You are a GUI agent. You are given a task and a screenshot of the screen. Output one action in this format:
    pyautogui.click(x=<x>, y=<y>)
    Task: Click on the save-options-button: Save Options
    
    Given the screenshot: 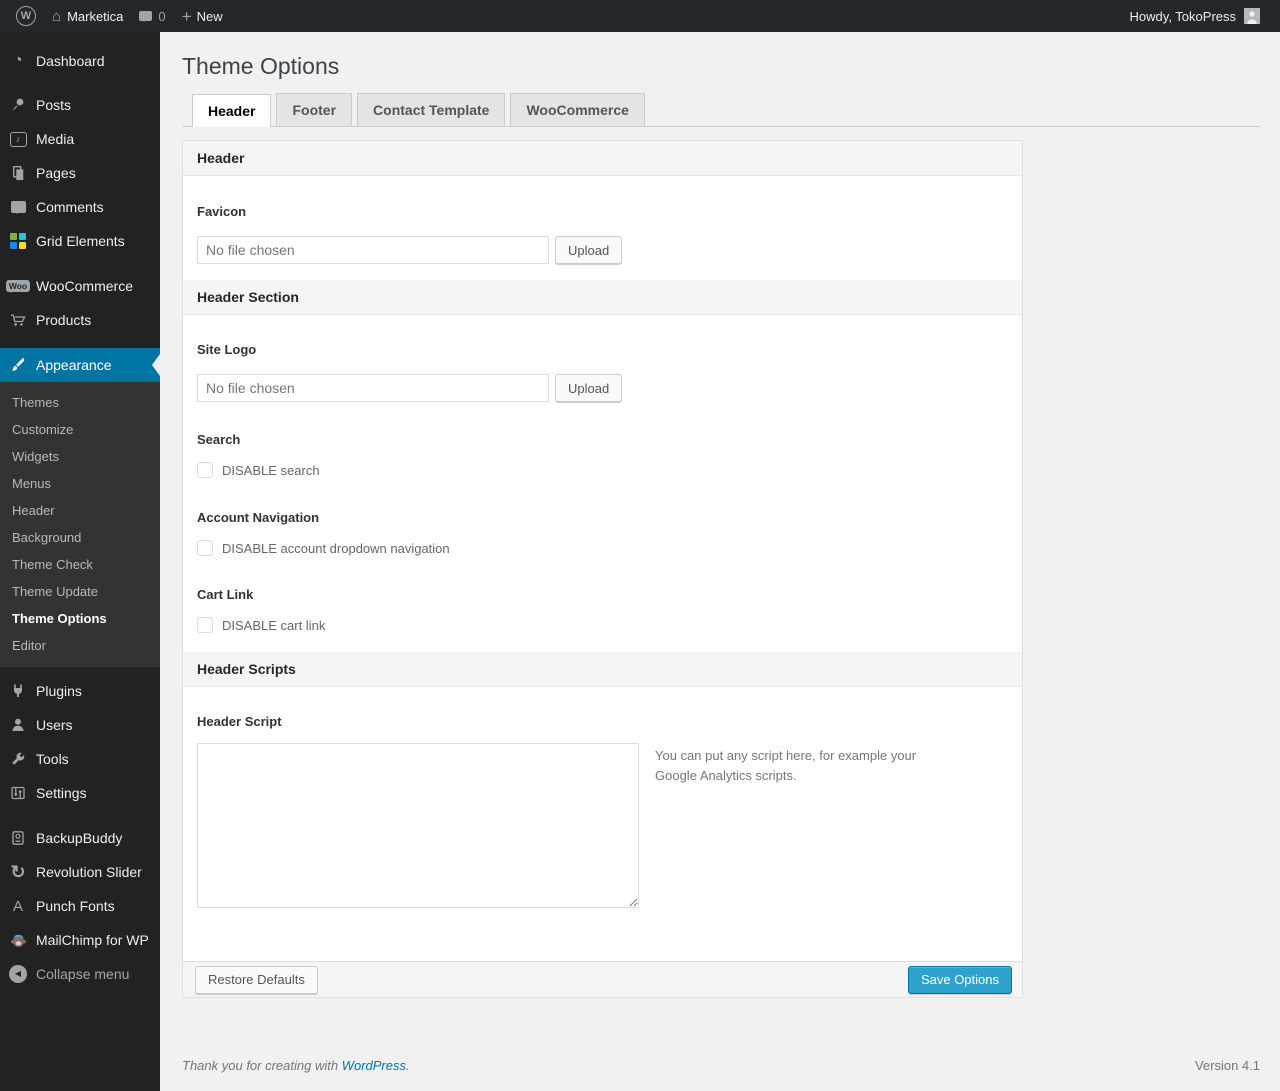 What is the action you would take?
    pyautogui.click(x=959, y=979)
    